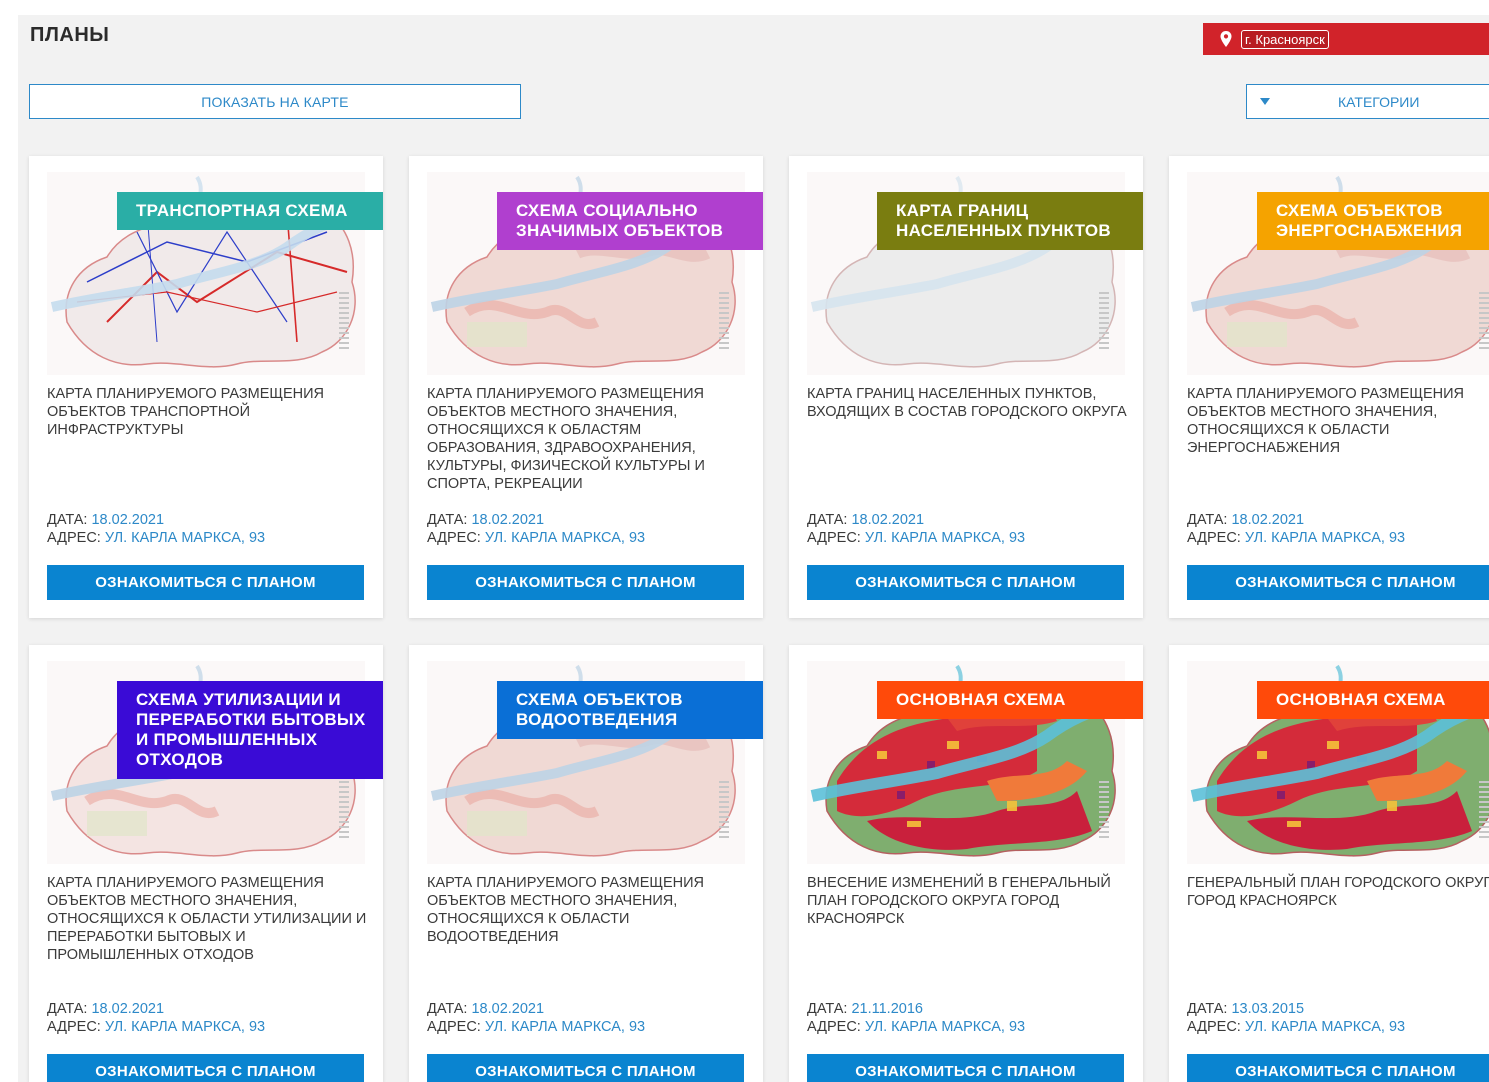  Describe the element at coordinates (630, 710) in the screenshot. I see `category-label: СХЕМА ОБЪЕКТОВ ВОДООТВЕДЕНИЯ` at that location.